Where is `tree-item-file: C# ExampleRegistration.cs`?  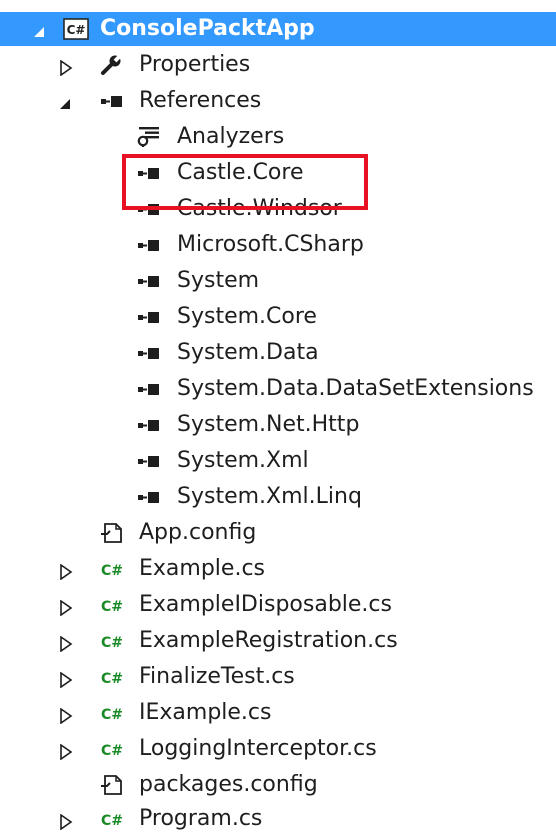 tree-item-file: C# ExampleRegistration.cs is located at coordinates (278, 641).